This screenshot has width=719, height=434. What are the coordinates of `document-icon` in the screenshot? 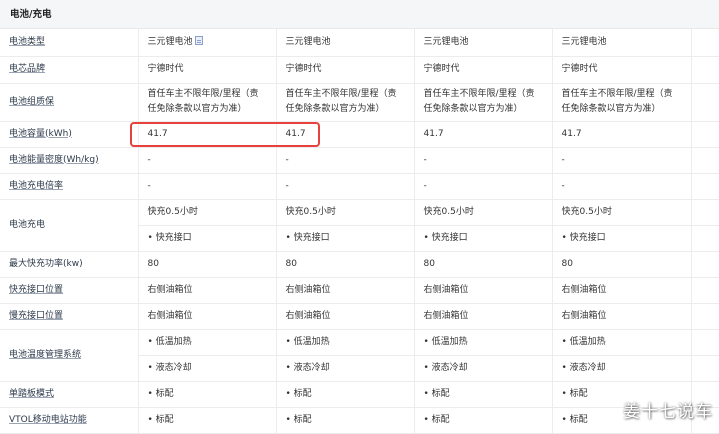 It's located at (198, 40).